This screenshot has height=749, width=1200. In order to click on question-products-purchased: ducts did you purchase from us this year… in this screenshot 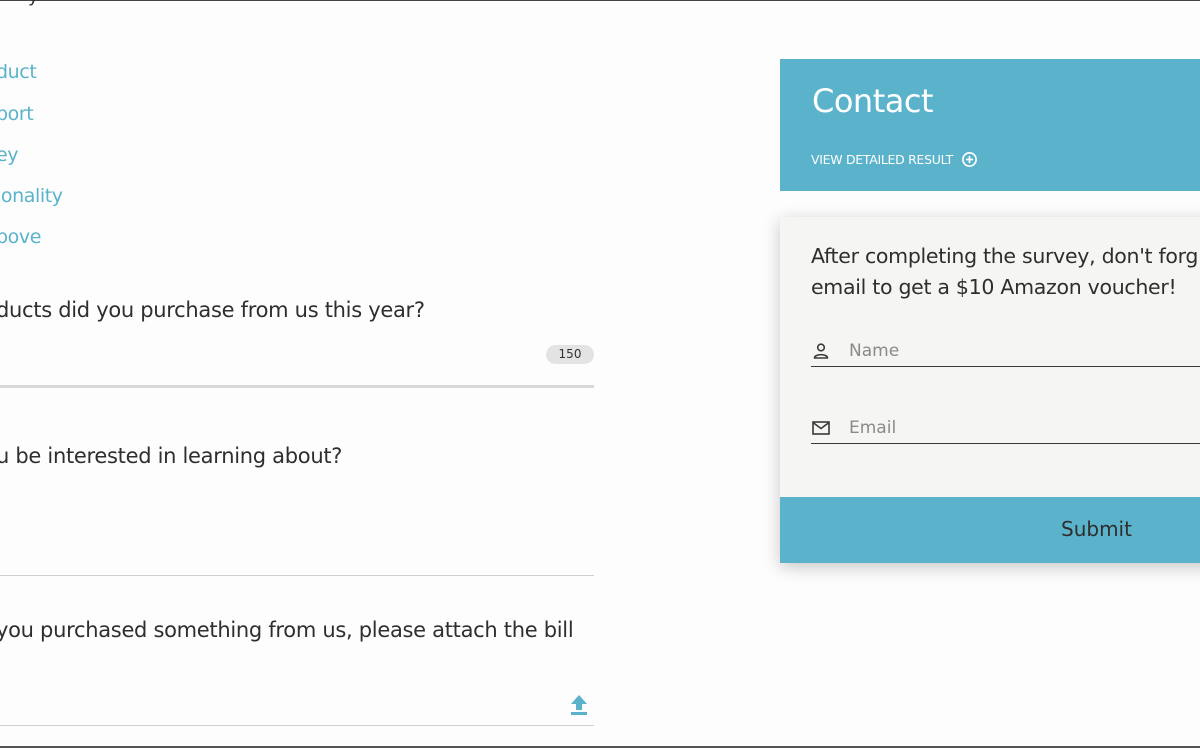, I will do `click(212, 310)`.